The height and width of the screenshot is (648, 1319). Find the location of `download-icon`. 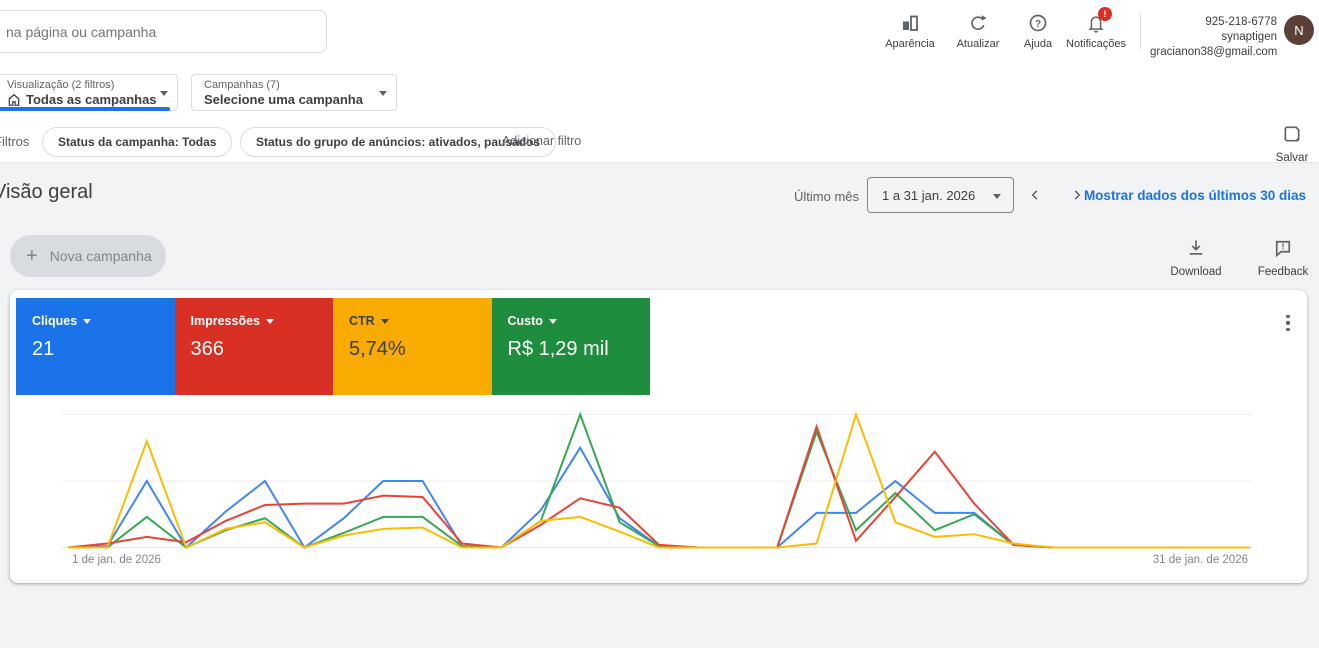

download-icon is located at coordinates (1196, 251).